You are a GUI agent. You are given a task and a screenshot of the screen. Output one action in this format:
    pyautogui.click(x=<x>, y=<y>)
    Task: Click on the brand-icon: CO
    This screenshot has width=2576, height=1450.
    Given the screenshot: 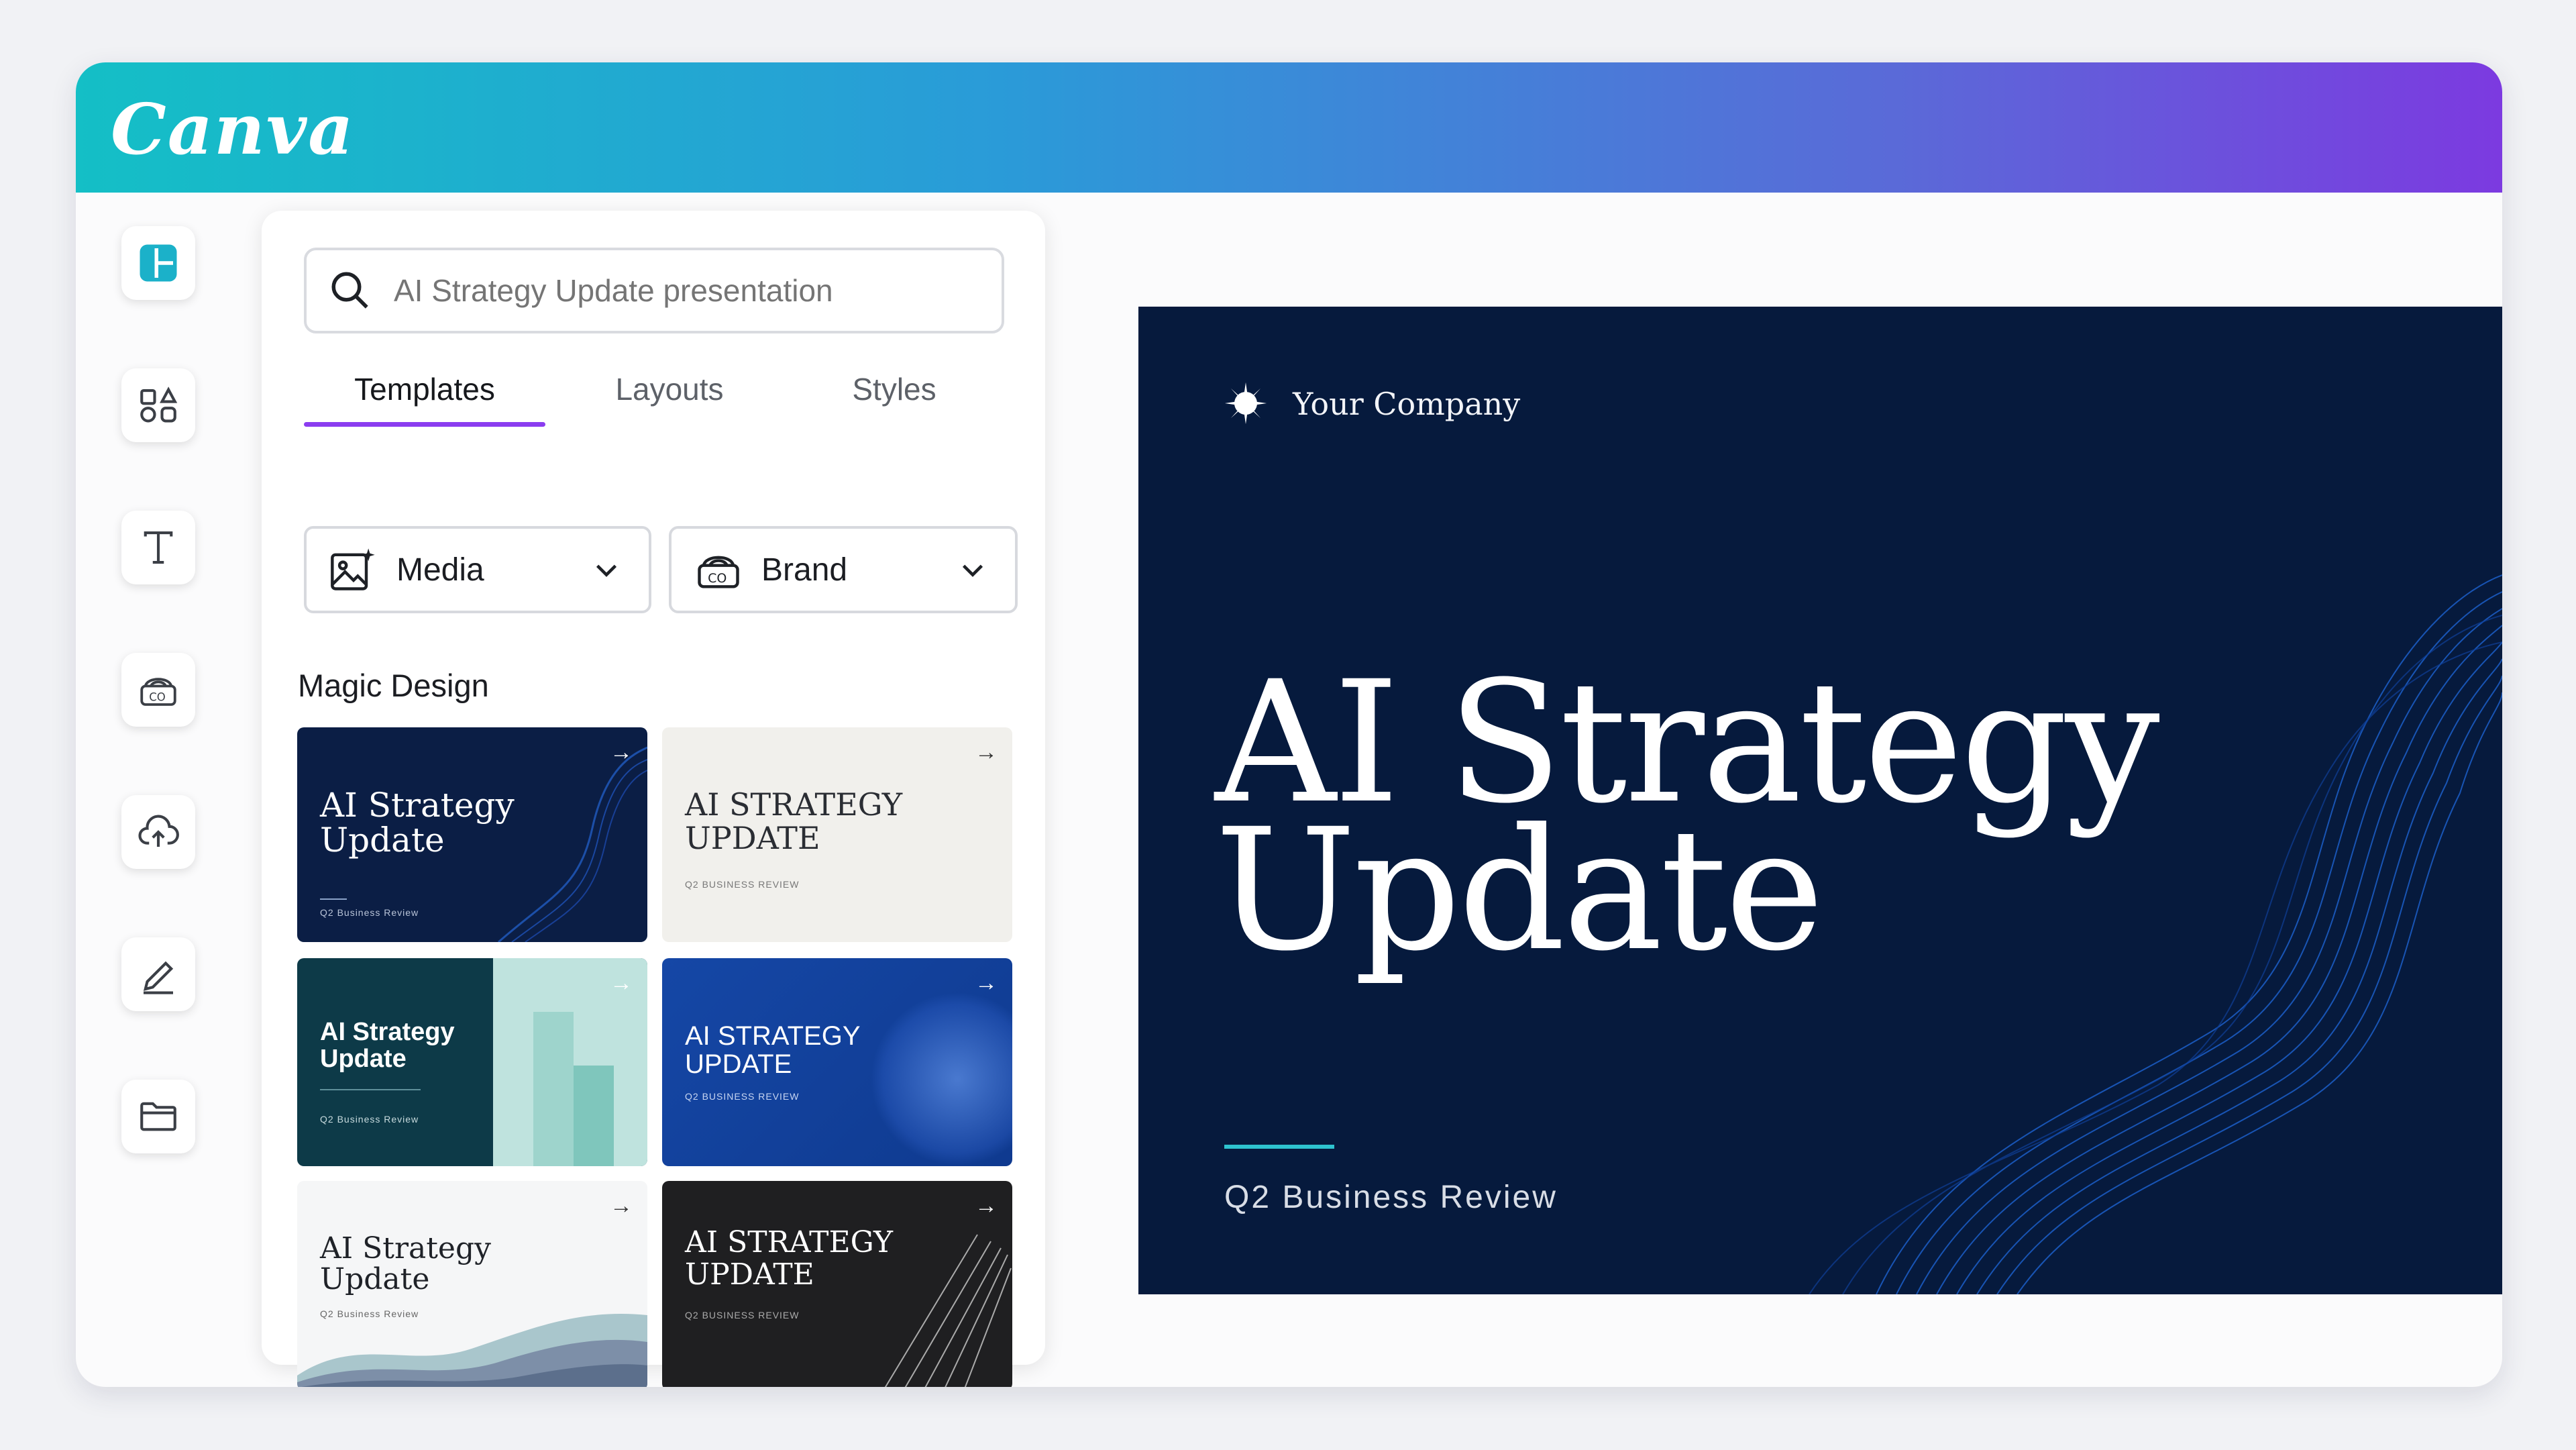 What is the action you would take?
    pyautogui.click(x=158, y=692)
    